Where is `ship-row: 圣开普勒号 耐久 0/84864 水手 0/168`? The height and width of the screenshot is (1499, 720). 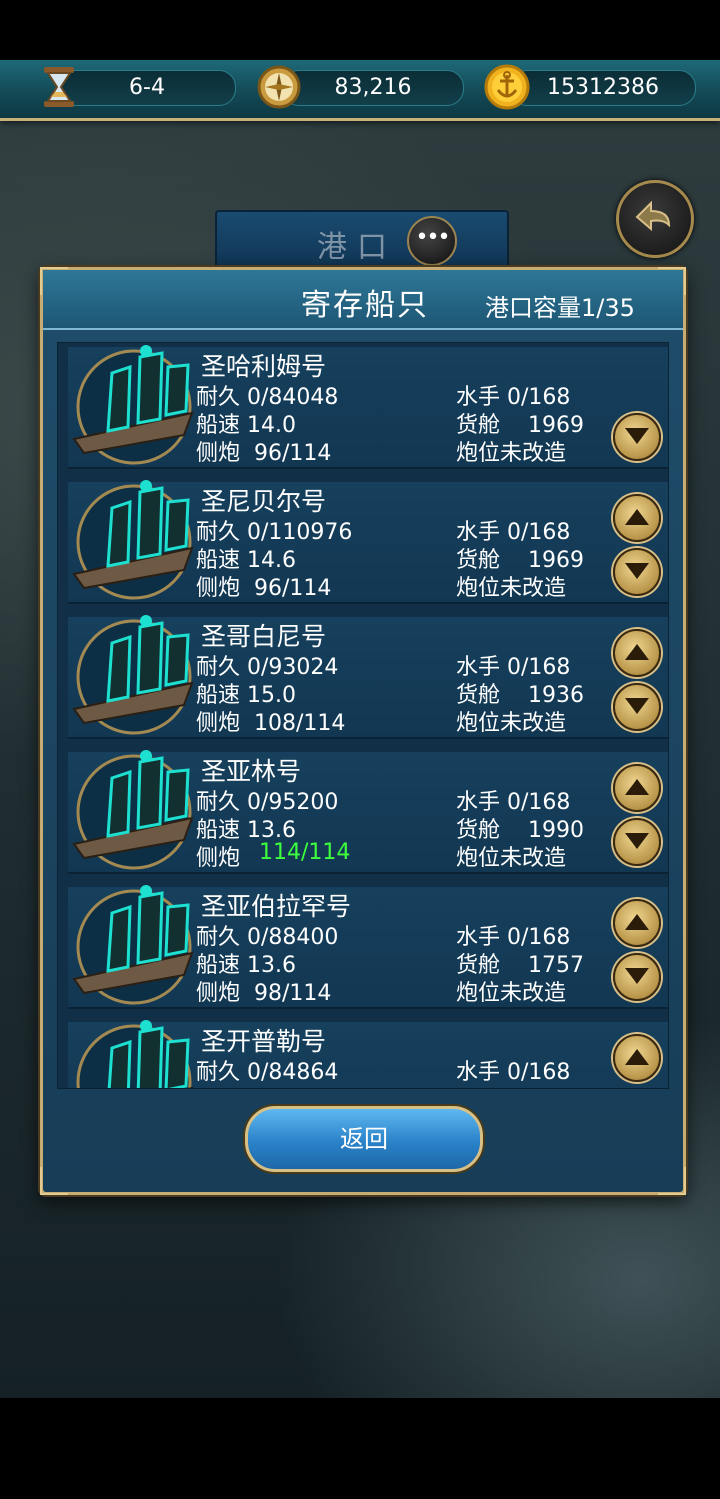
ship-row: 圣开普勒号 耐久 0/84864 水手 0/168 is located at coordinates (363, 1053).